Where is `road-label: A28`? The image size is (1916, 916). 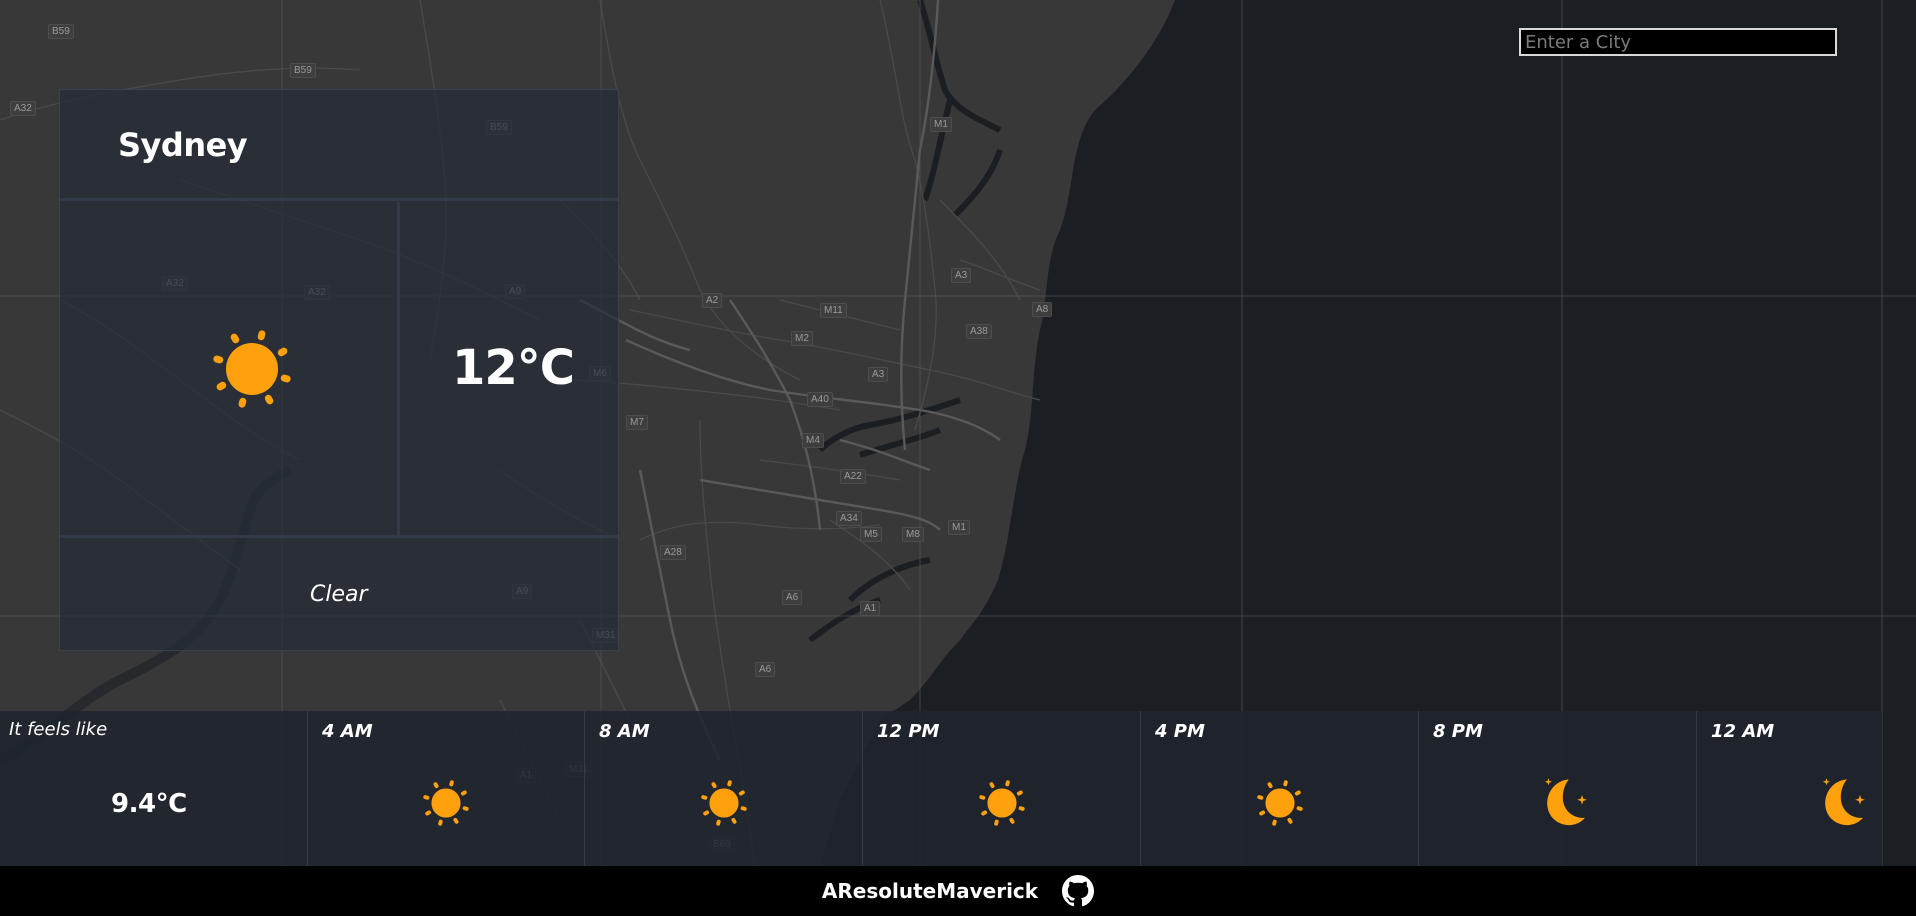
road-label: A28 is located at coordinates (673, 552).